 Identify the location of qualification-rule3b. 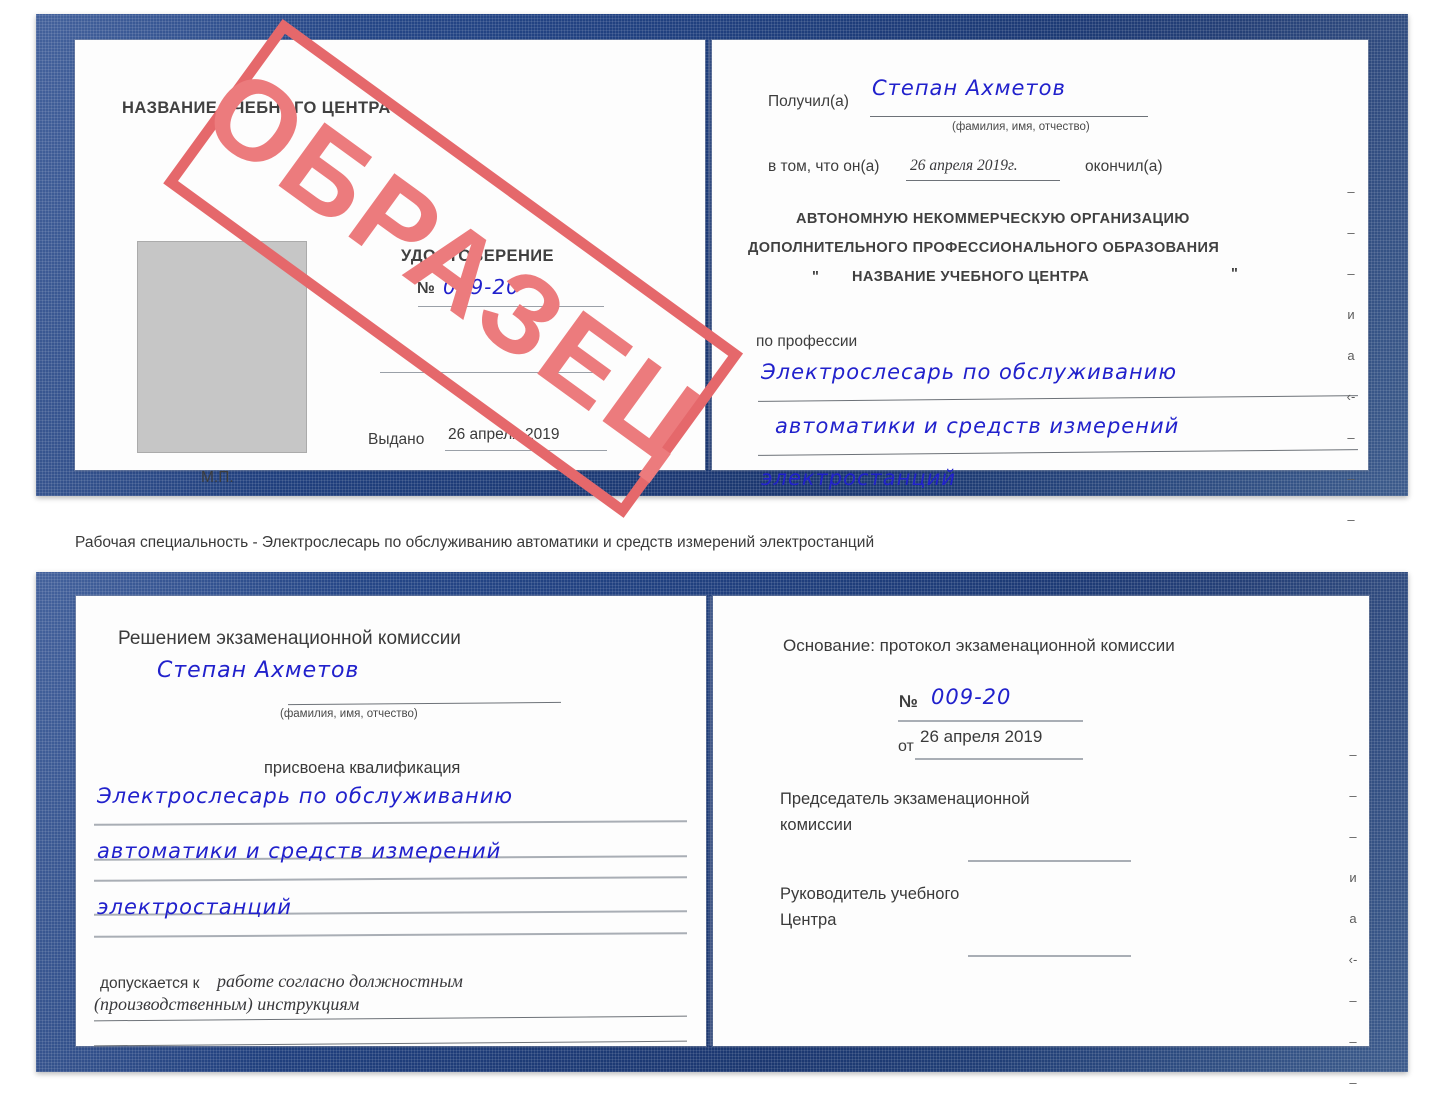
(390, 935).